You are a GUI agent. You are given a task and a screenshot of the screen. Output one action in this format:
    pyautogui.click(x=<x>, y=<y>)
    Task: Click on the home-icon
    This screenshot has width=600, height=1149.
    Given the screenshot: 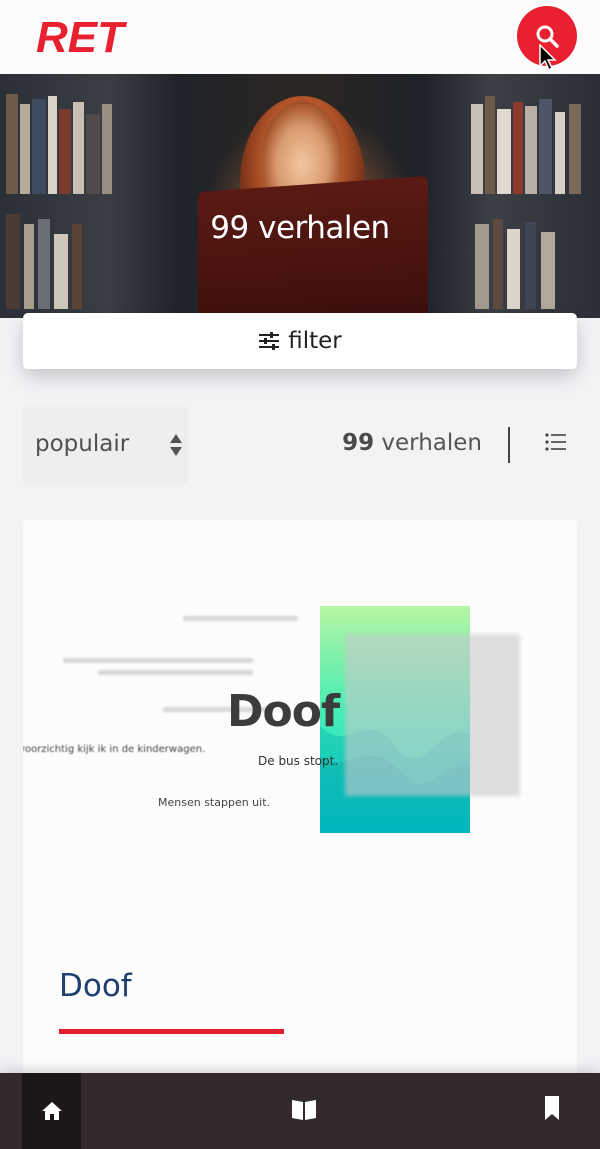 What is the action you would take?
    pyautogui.click(x=51, y=1111)
    